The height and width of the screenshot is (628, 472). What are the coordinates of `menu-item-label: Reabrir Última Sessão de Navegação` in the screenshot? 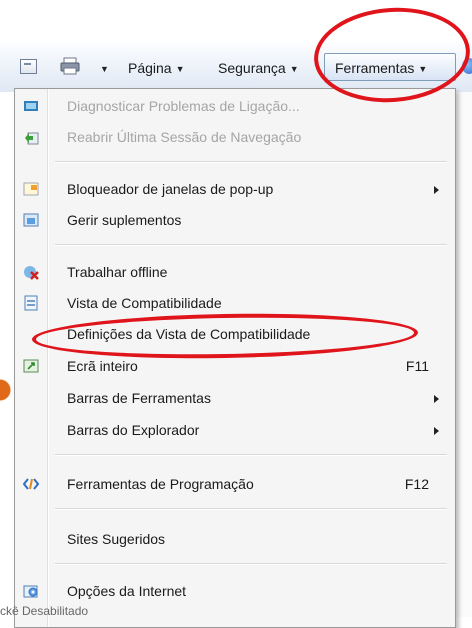 It's located at (184, 137).